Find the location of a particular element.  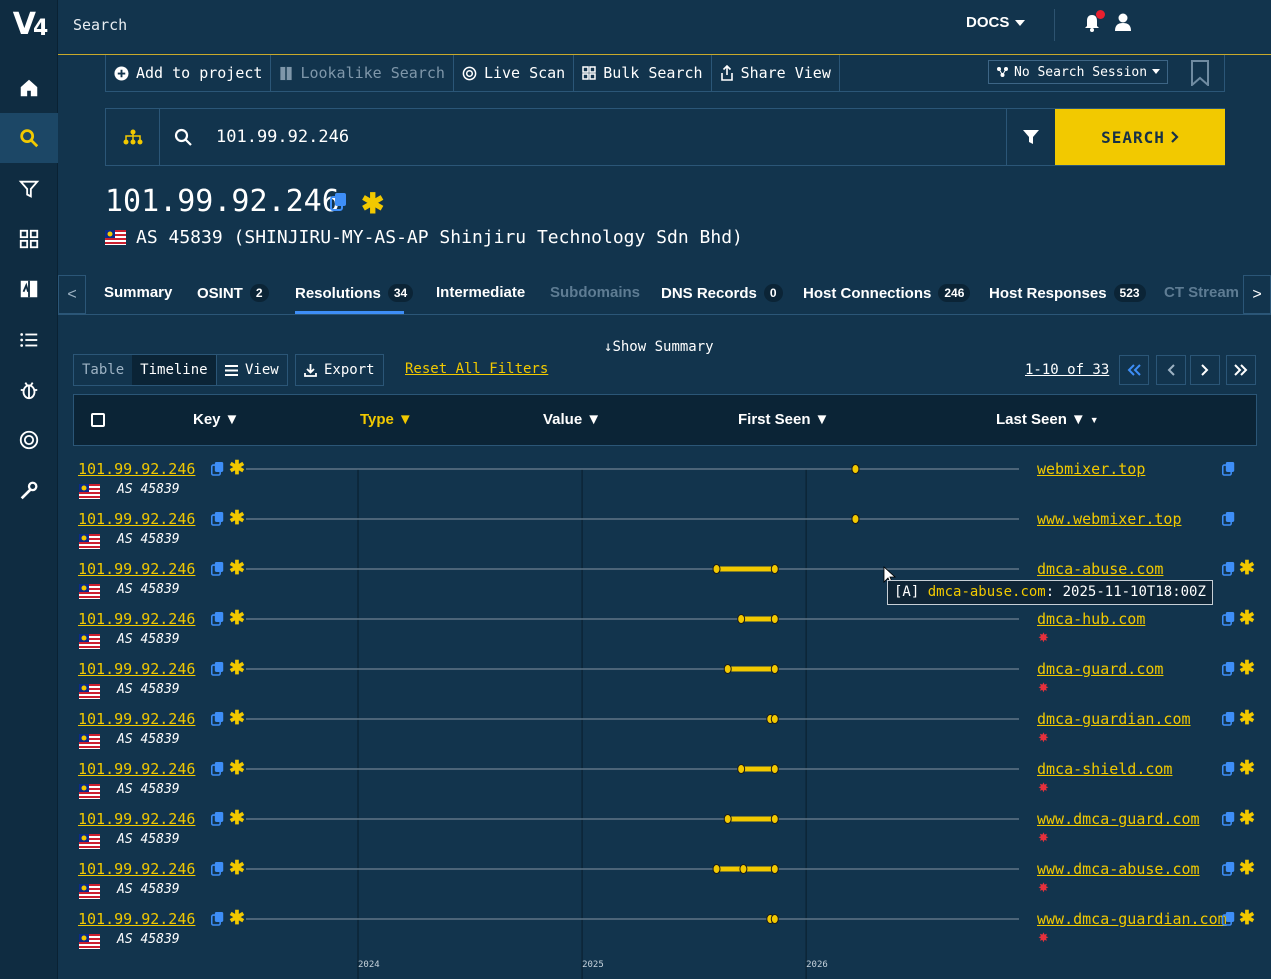

row-value-link: www.webmixer.top is located at coordinates (1109, 519).